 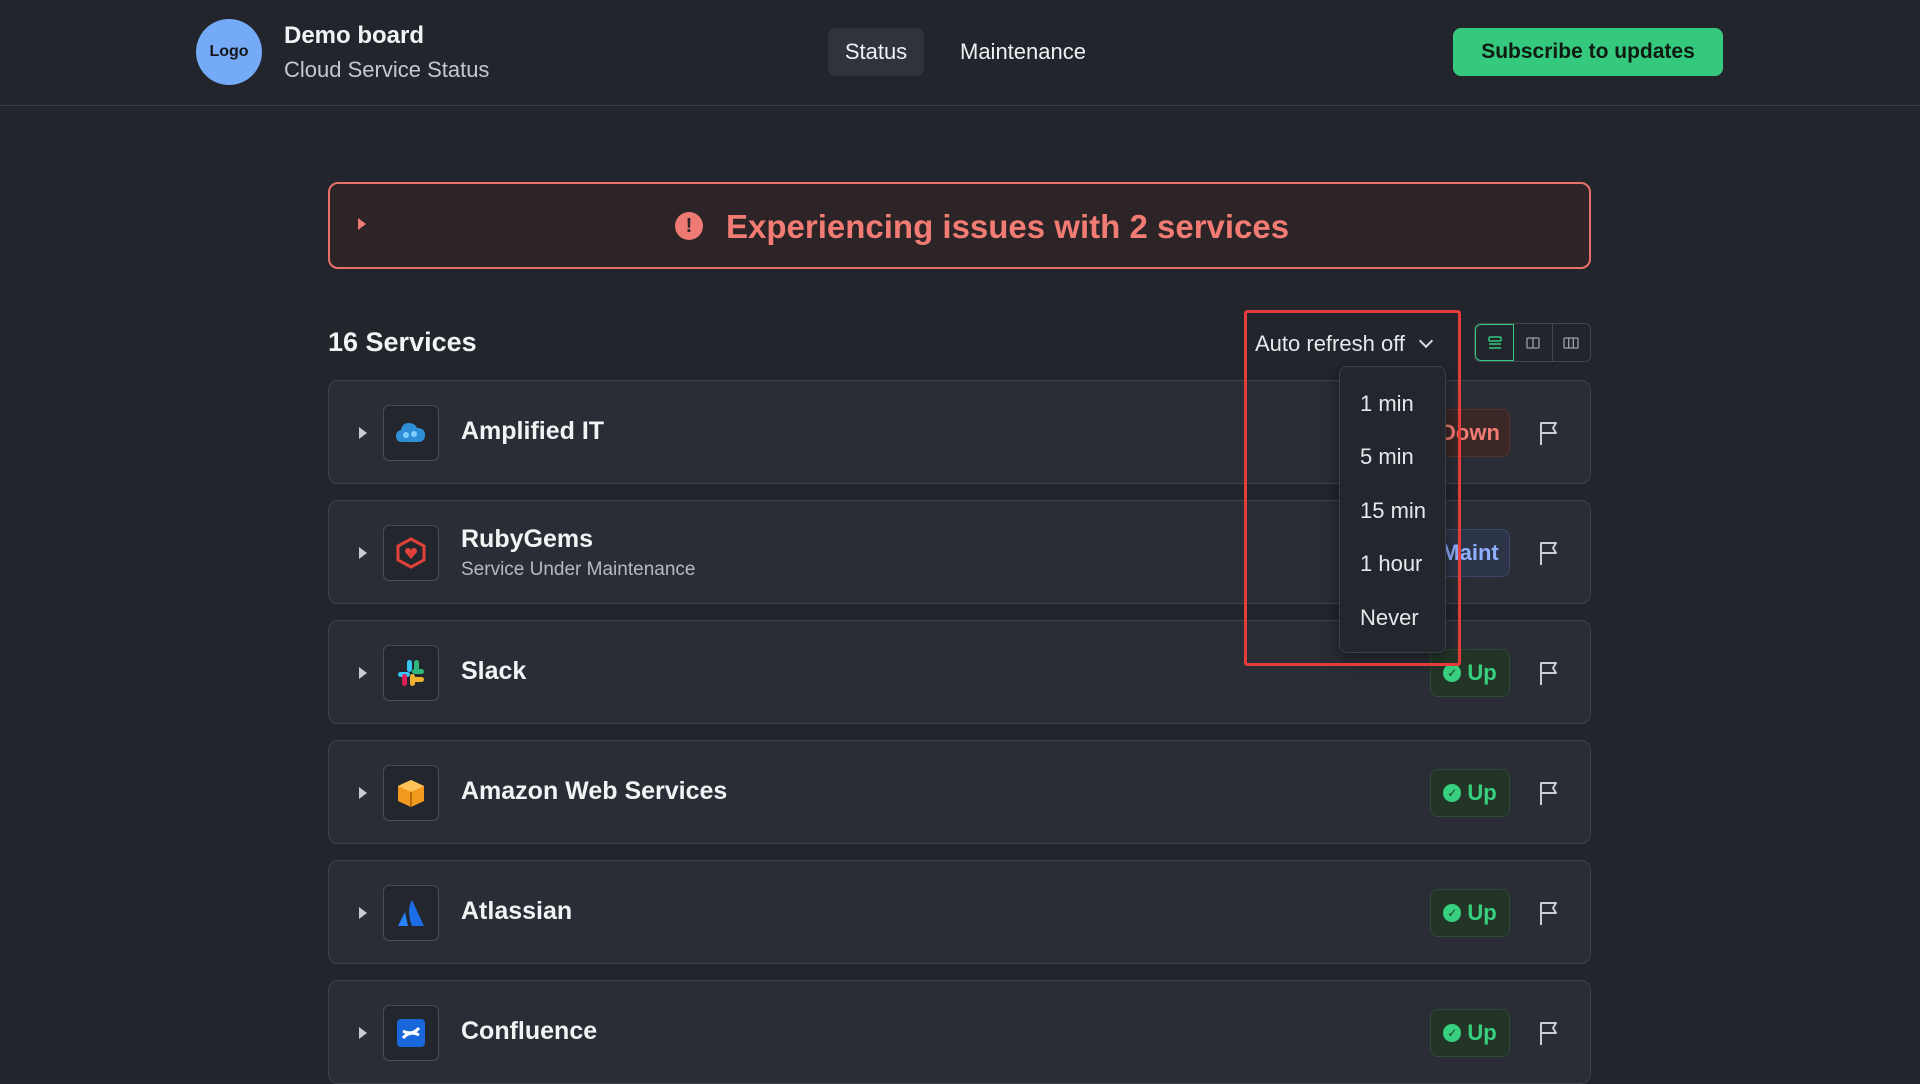 What do you see at coordinates (411, 1033) in the screenshot?
I see `confluence-icon` at bounding box center [411, 1033].